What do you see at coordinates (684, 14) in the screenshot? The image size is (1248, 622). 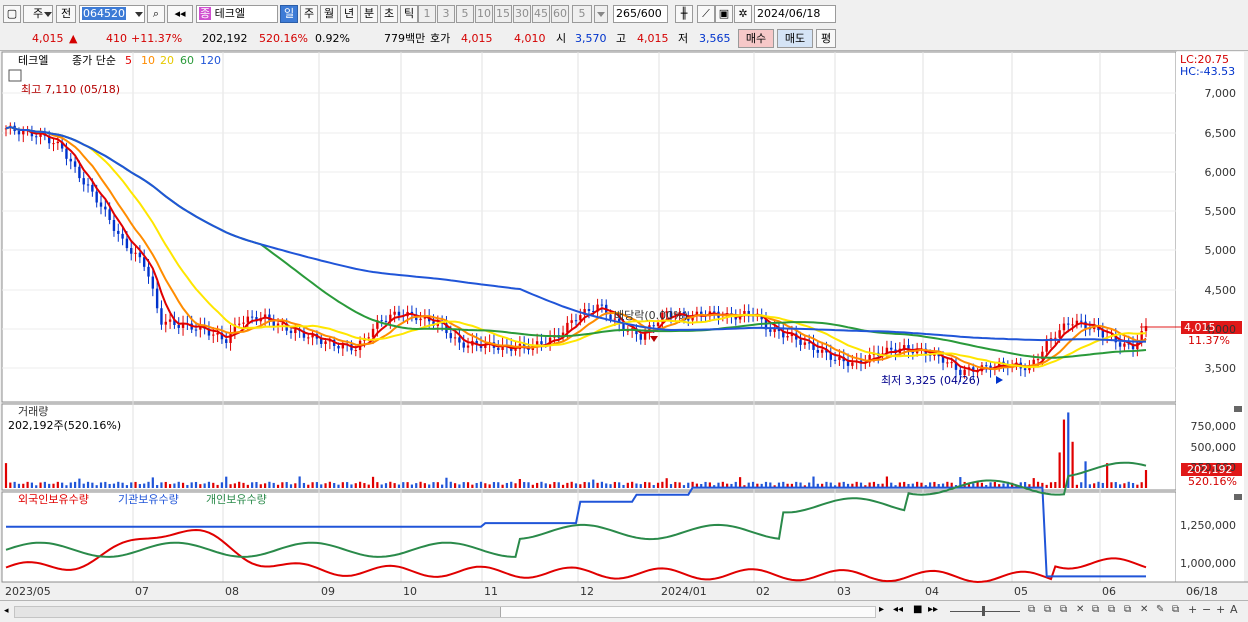 I see `candle-type-icon: ╫` at bounding box center [684, 14].